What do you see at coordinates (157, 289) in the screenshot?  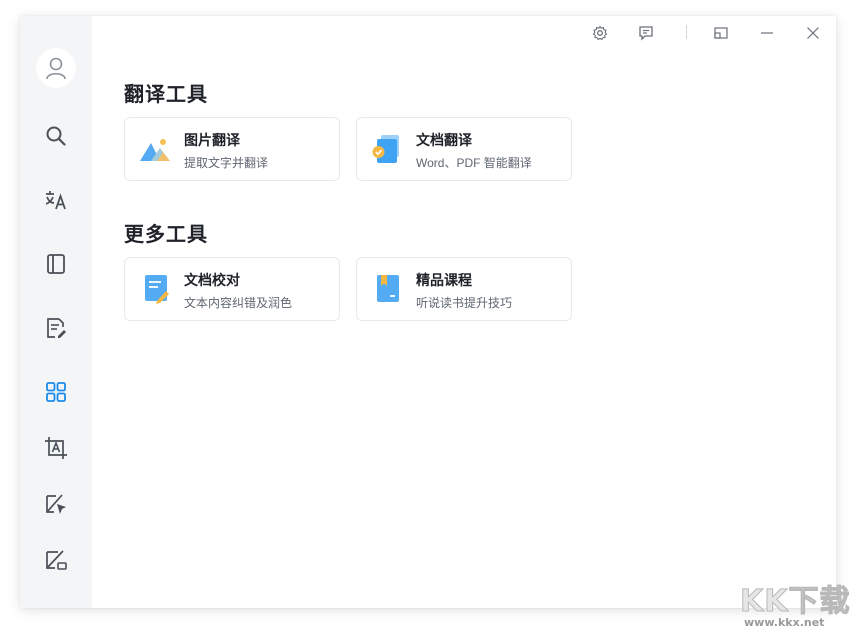 I see `proofread-icon` at bounding box center [157, 289].